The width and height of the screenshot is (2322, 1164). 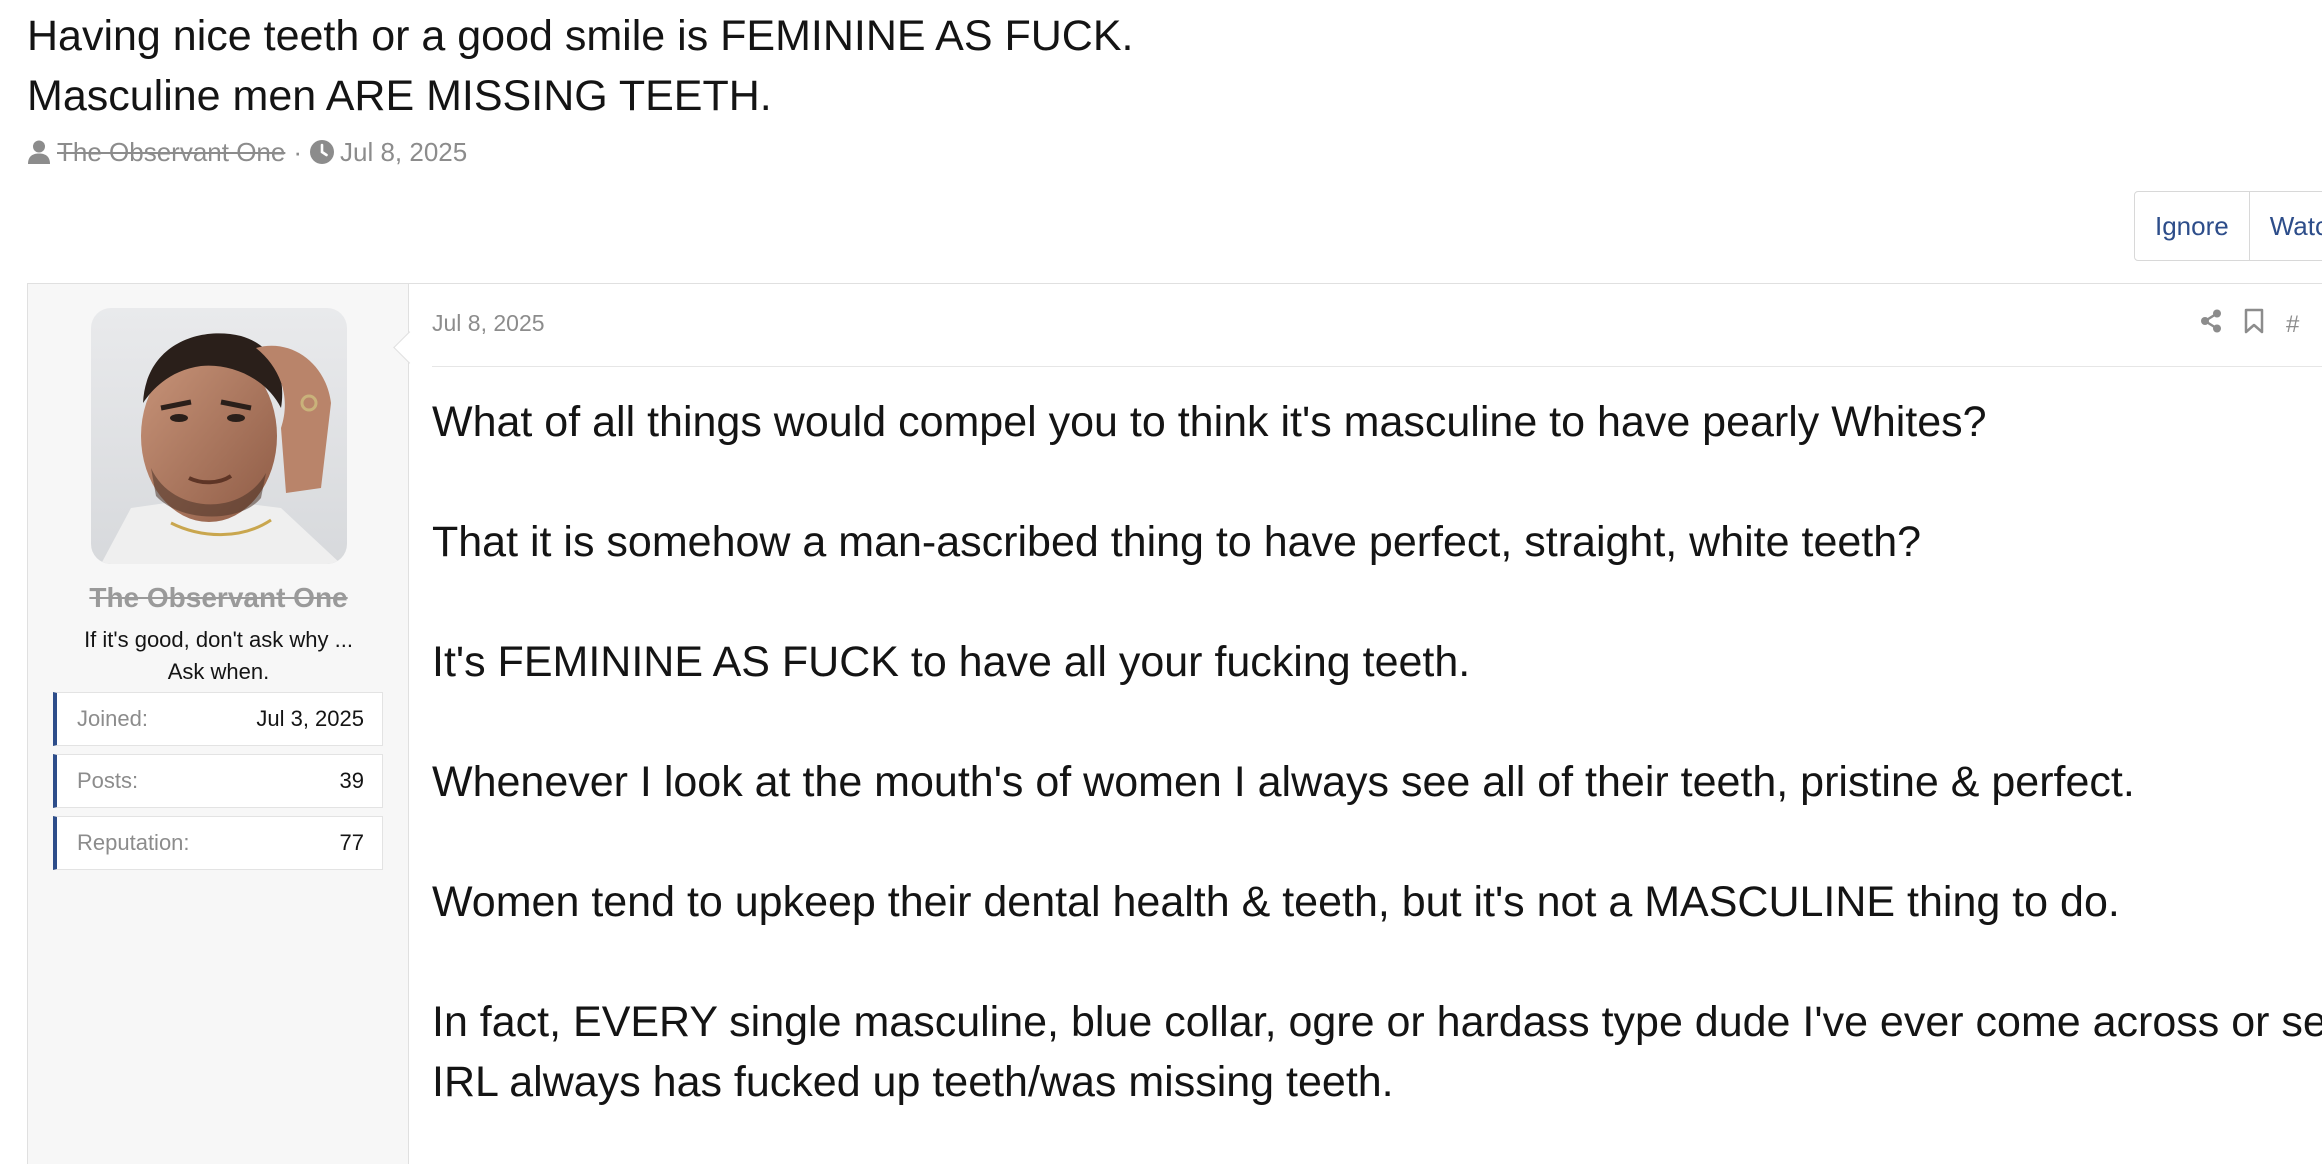 What do you see at coordinates (322, 152) in the screenshot?
I see `clock-icon` at bounding box center [322, 152].